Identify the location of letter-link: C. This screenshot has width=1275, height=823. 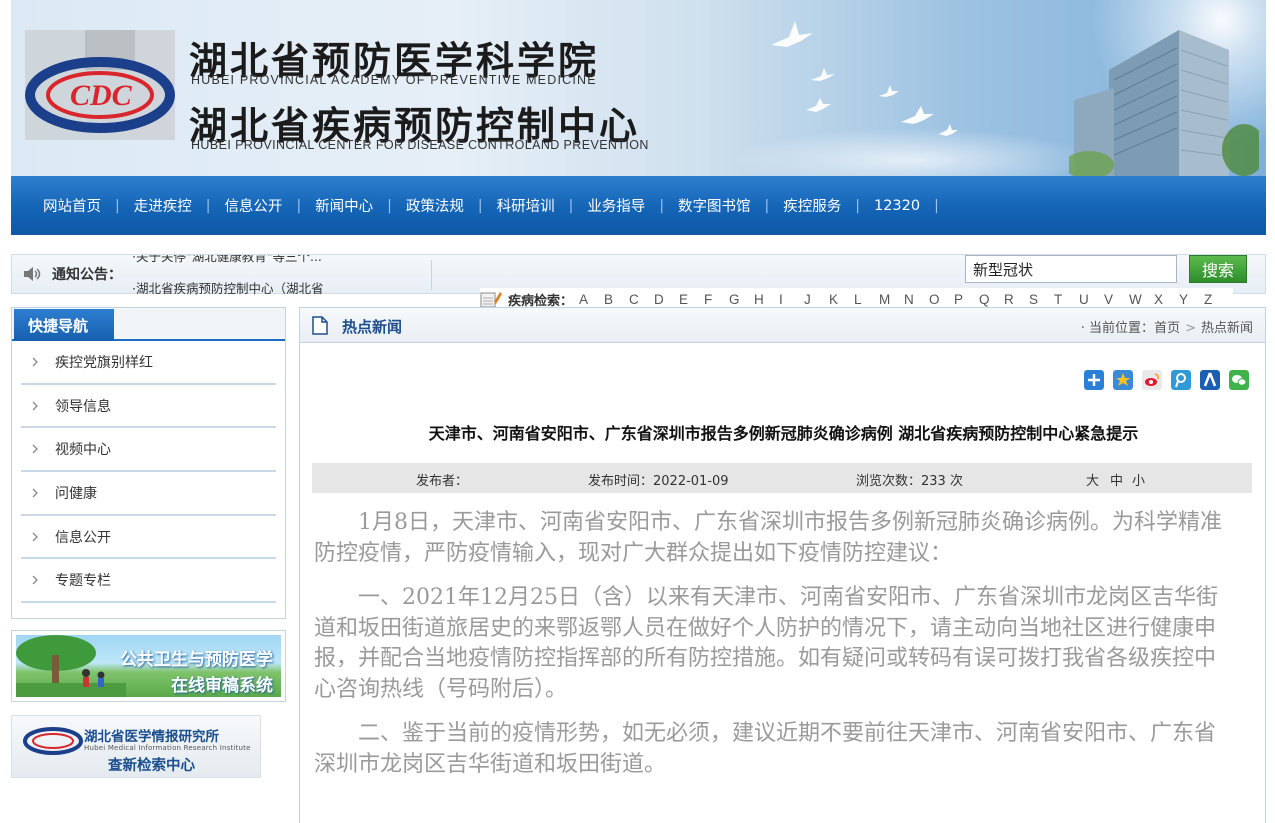
(641, 299).